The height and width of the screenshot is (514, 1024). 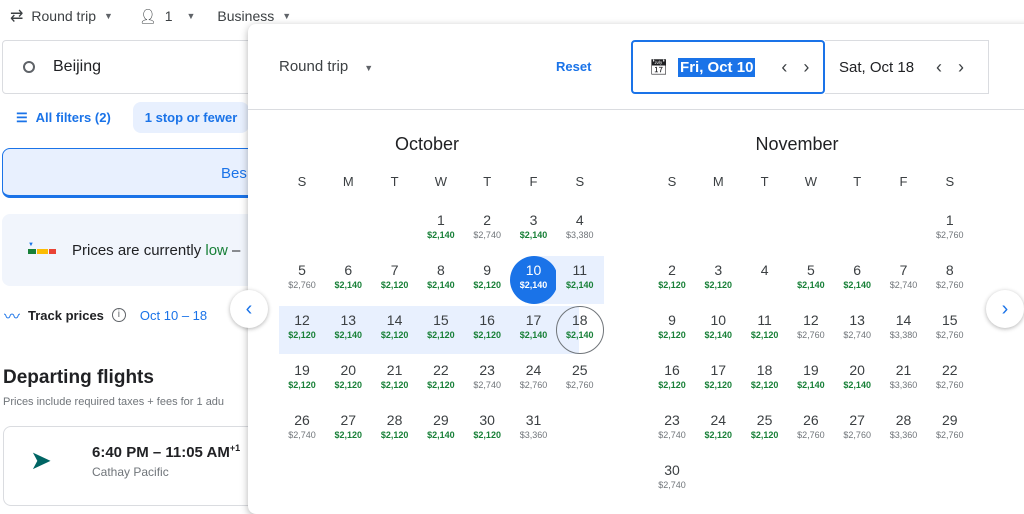 What do you see at coordinates (580, 278) in the screenshot?
I see `calendar-day: 11 $2,140` at bounding box center [580, 278].